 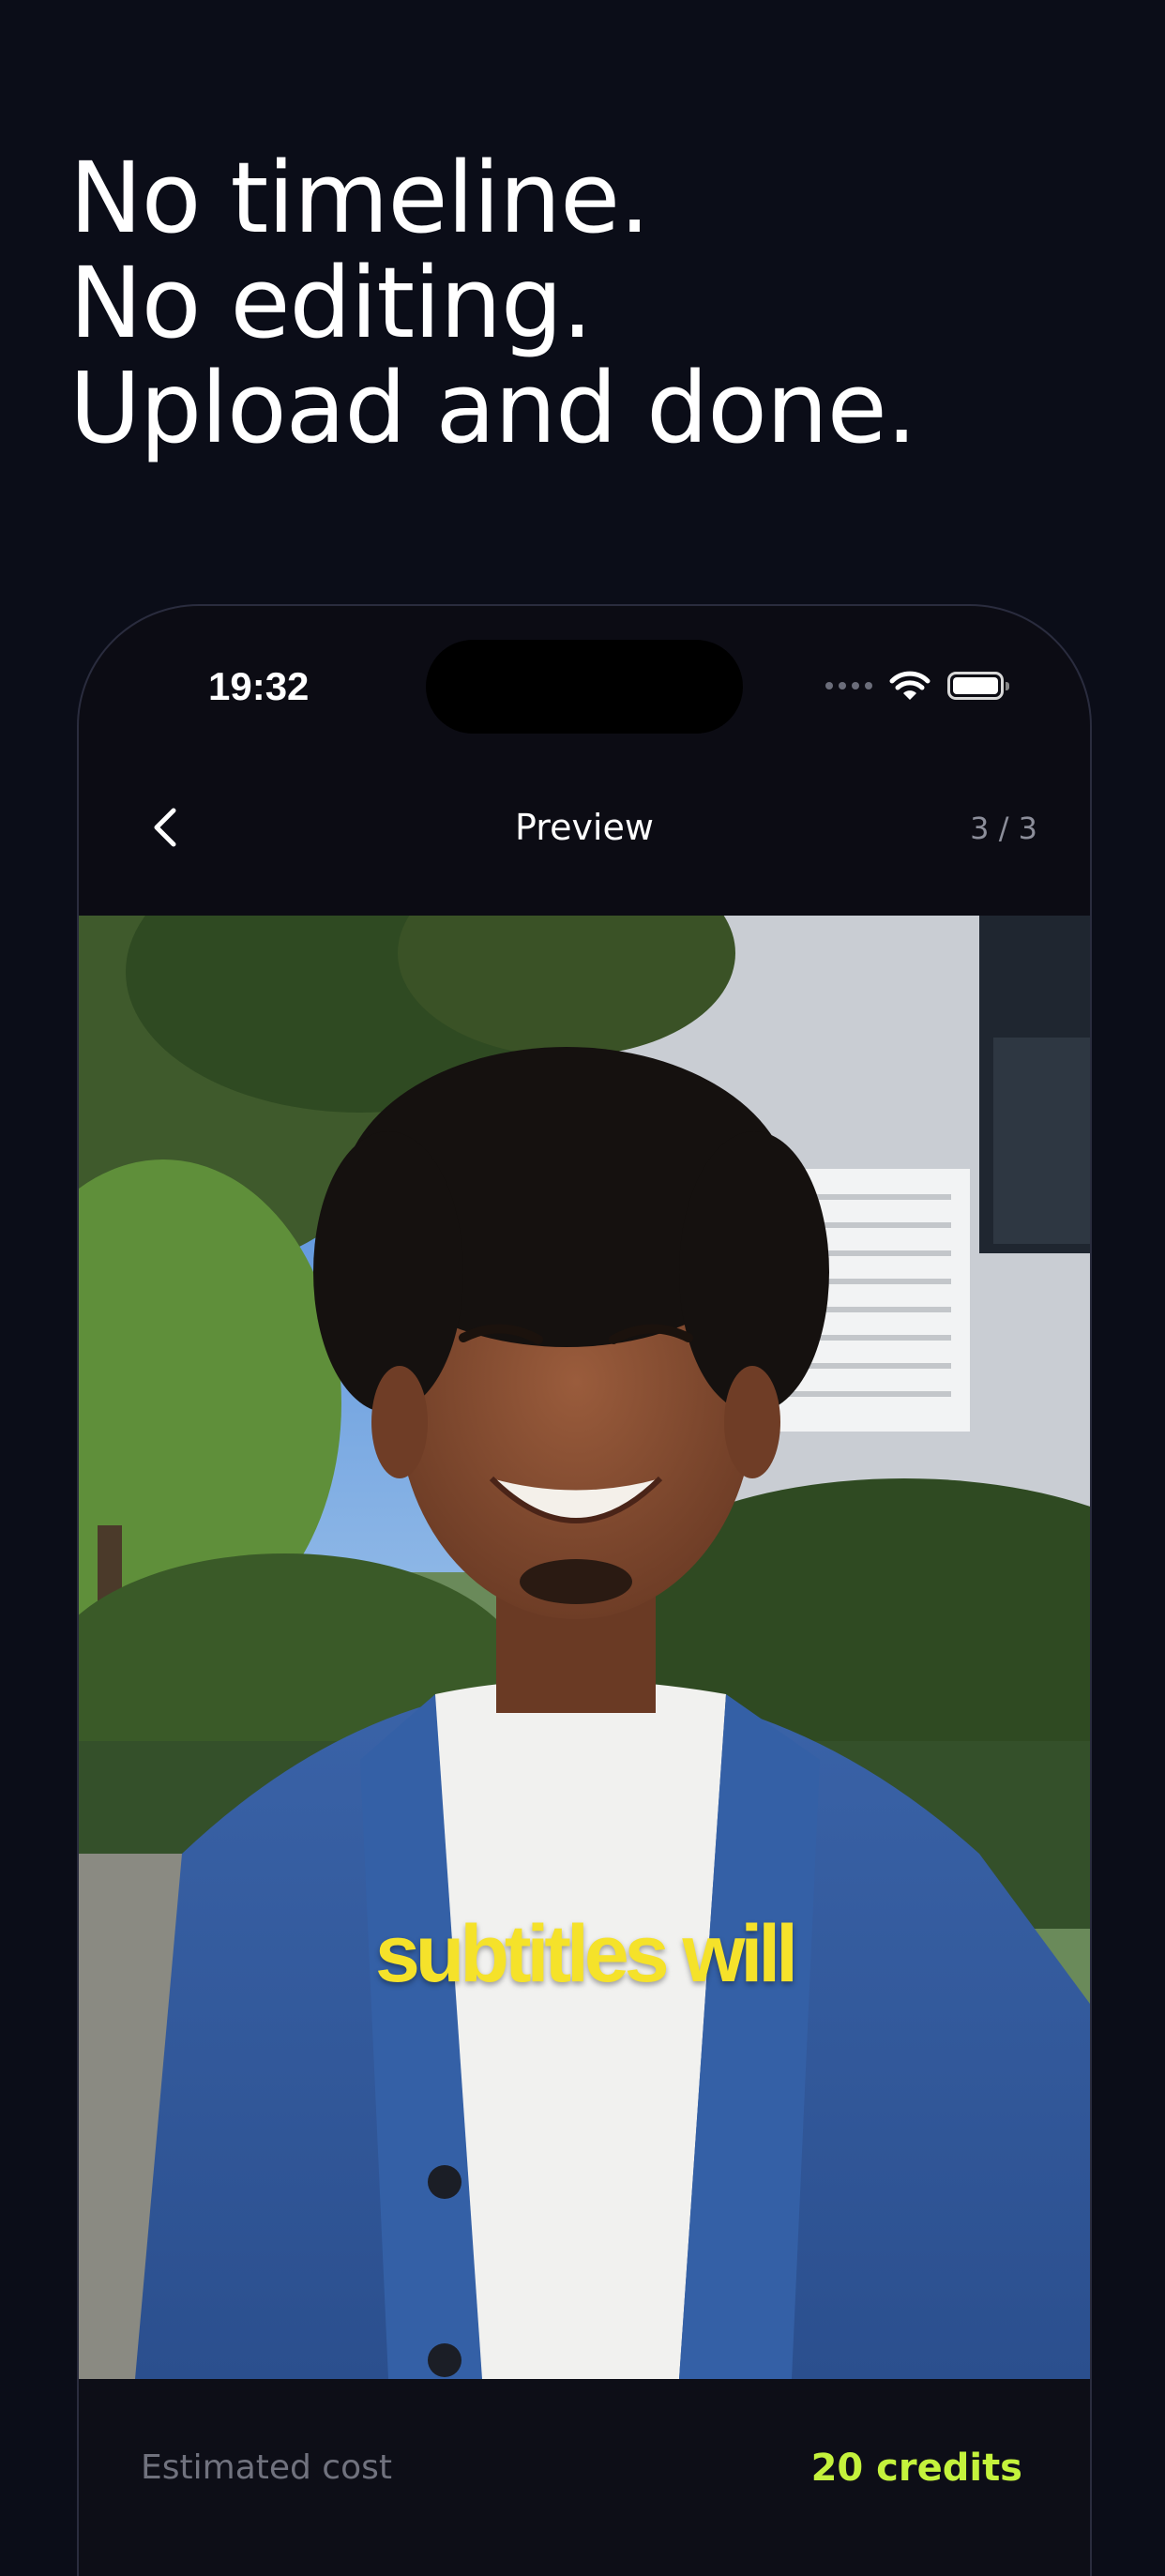 I want to click on headline-line-1: No timeline., so click(x=359, y=198).